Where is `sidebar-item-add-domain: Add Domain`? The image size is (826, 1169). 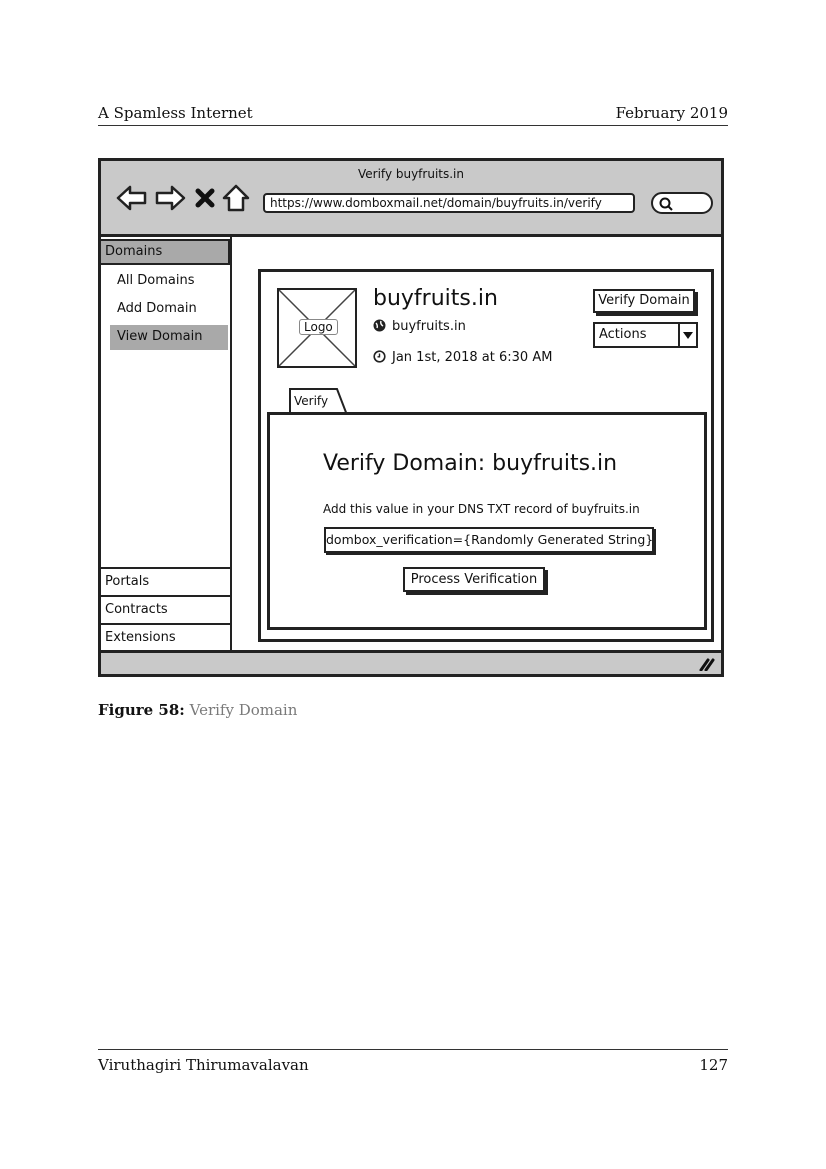 sidebar-item-add-domain: Add Domain is located at coordinates (157, 308).